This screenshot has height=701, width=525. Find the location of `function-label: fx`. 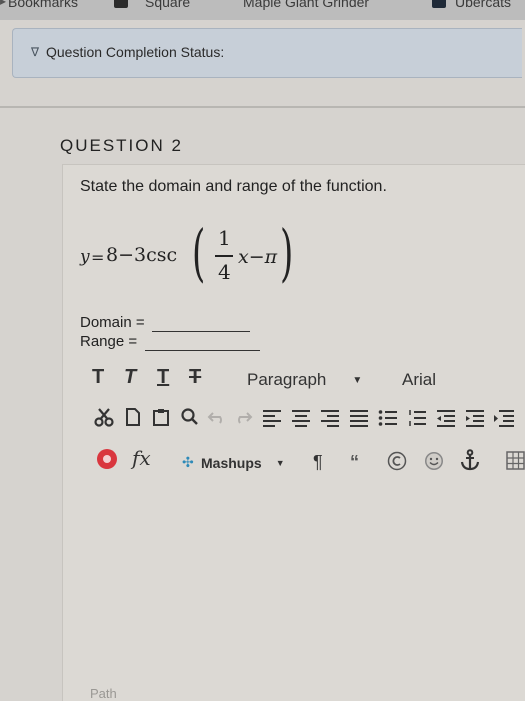

function-label: fx is located at coordinates (141, 458).